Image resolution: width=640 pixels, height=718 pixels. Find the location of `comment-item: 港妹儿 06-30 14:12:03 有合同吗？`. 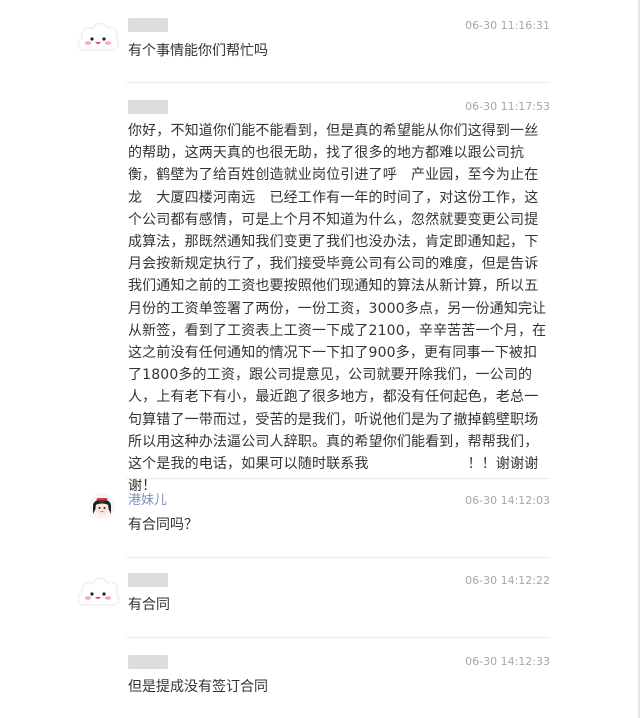

comment-item: 港妹儿 06-30 14:12:03 有合同吗？ is located at coordinates (320, 520).